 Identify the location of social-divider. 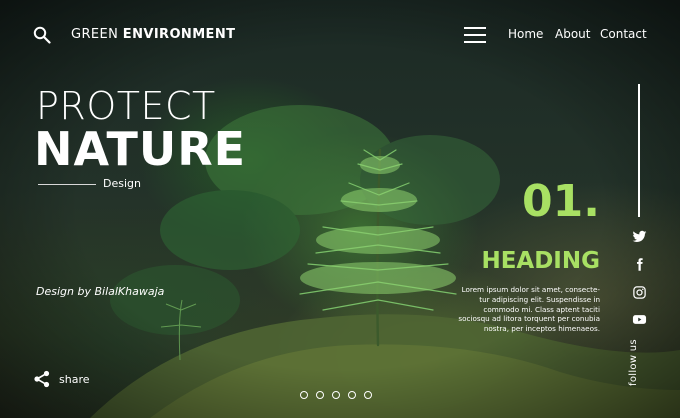
(639, 150).